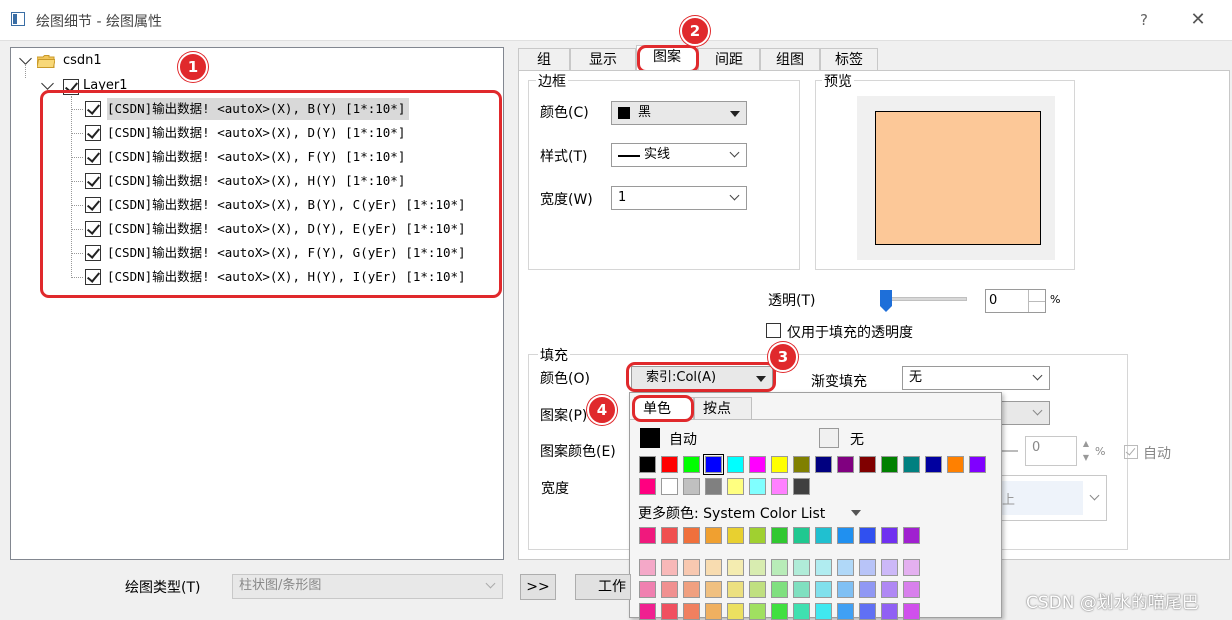 The image size is (1232, 620). What do you see at coordinates (731, 513) in the screenshot?
I see `more-colors-label: 更多颜色: System Color List` at bounding box center [731, 513].